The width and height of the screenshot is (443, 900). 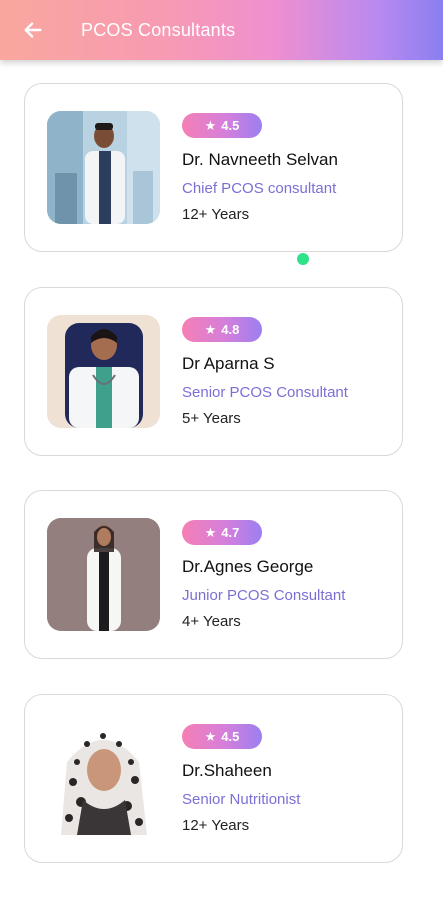 What do you see at coordinates (211, 621) in the screenshot?
I see `consultant-experience: 4+ Years` at bounding box center [211, 621].